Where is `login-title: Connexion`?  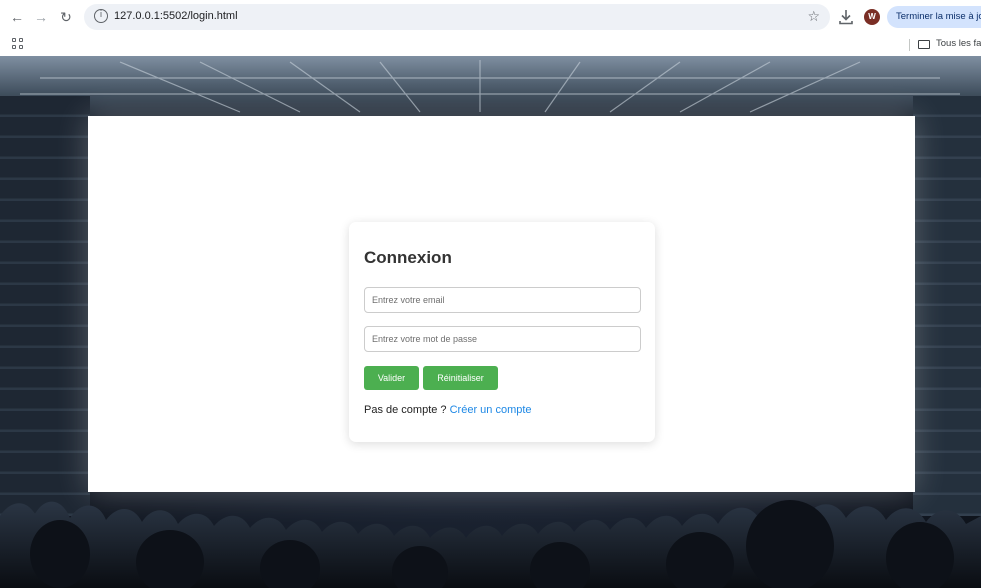
login-title: Connexion is located at coordinates (408, 257).